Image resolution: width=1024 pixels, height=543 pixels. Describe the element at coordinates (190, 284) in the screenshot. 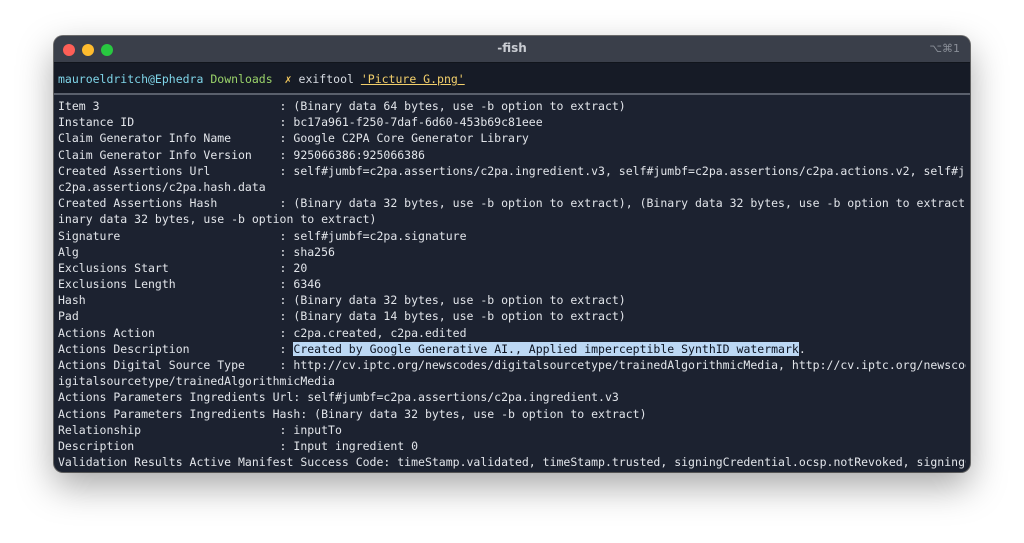

I see `output-line: Exclusions Length : 6346` at that location.